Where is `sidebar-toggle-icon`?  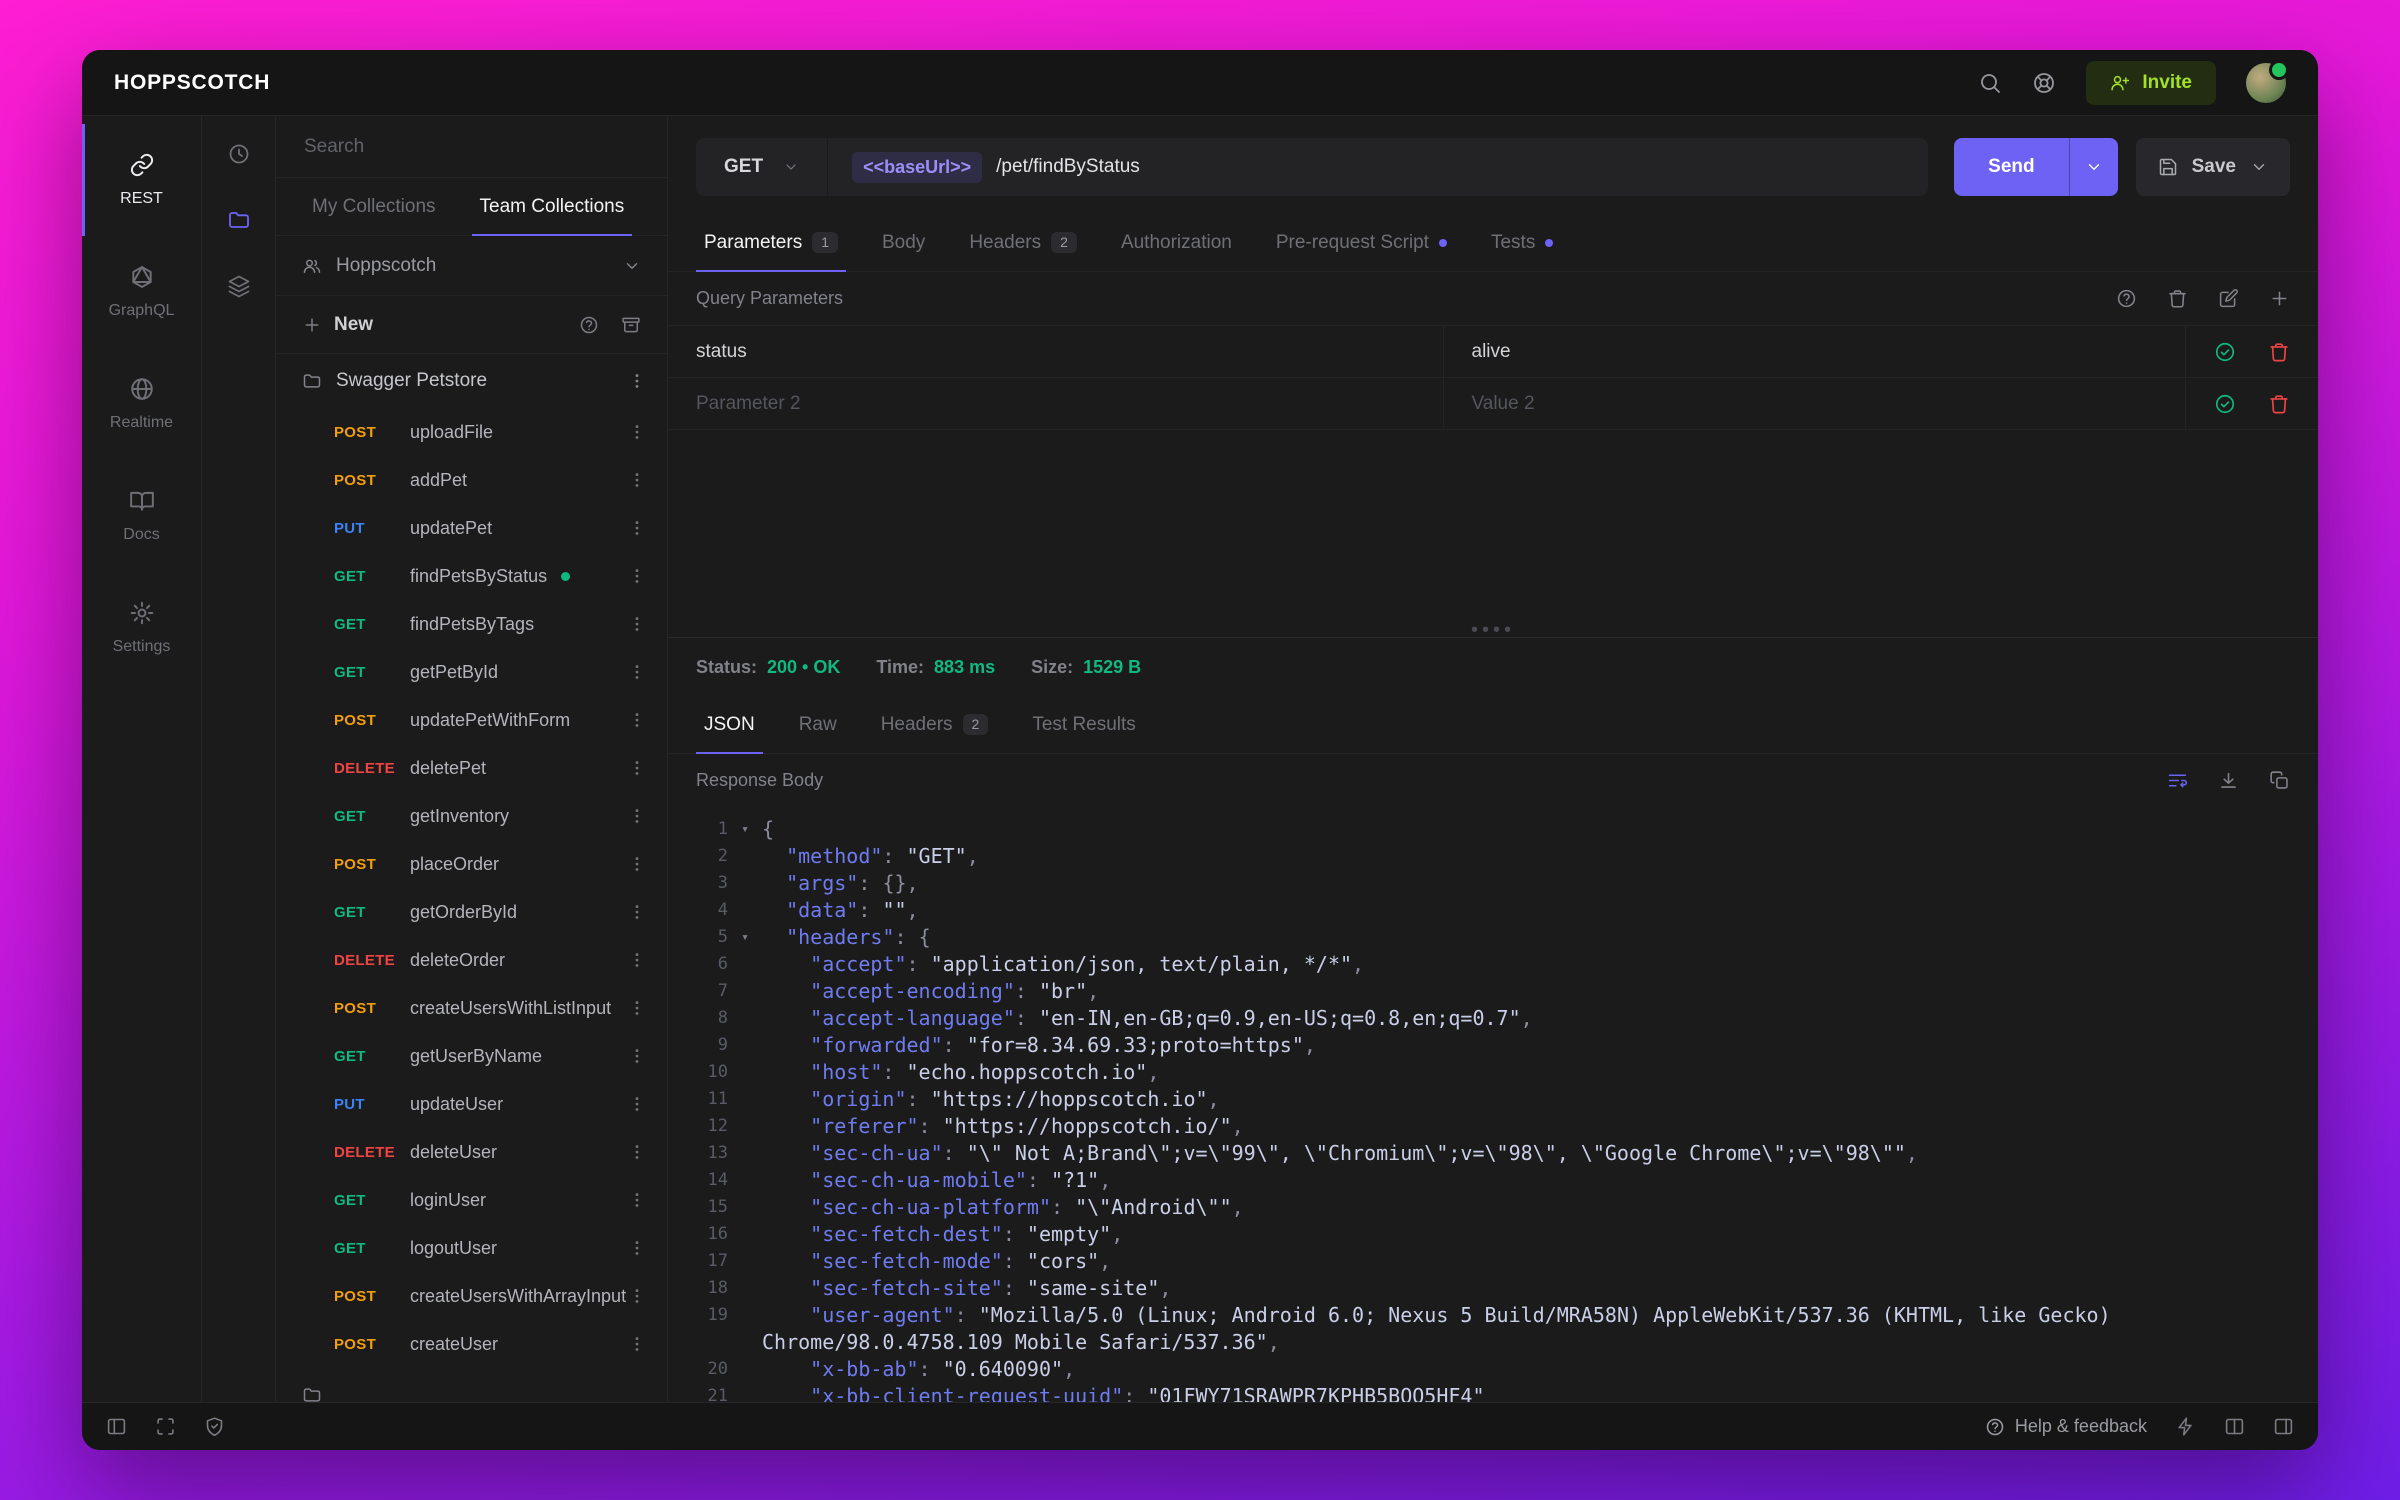
sidebar-toggle-icon is located at coordinates (116, 1426).